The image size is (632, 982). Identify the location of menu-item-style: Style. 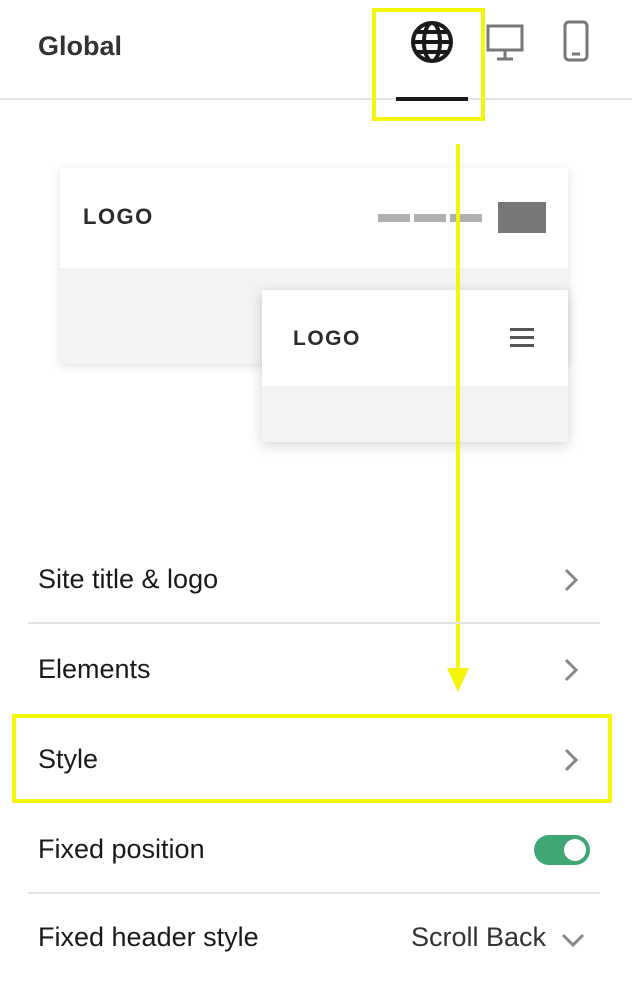
(314, 759).